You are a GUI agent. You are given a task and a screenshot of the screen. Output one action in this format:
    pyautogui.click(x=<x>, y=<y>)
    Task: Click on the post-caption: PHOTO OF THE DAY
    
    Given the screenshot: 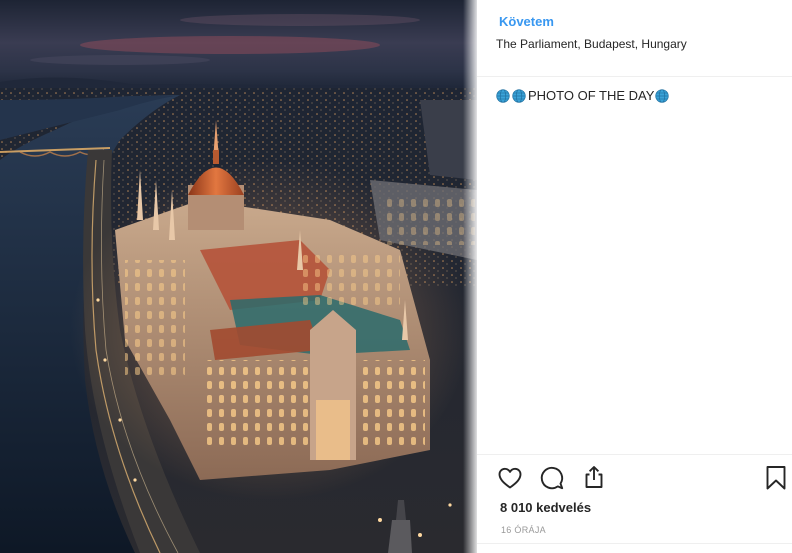 What is the action you would take?
    pyautogui.click(x=583, y=95)
    